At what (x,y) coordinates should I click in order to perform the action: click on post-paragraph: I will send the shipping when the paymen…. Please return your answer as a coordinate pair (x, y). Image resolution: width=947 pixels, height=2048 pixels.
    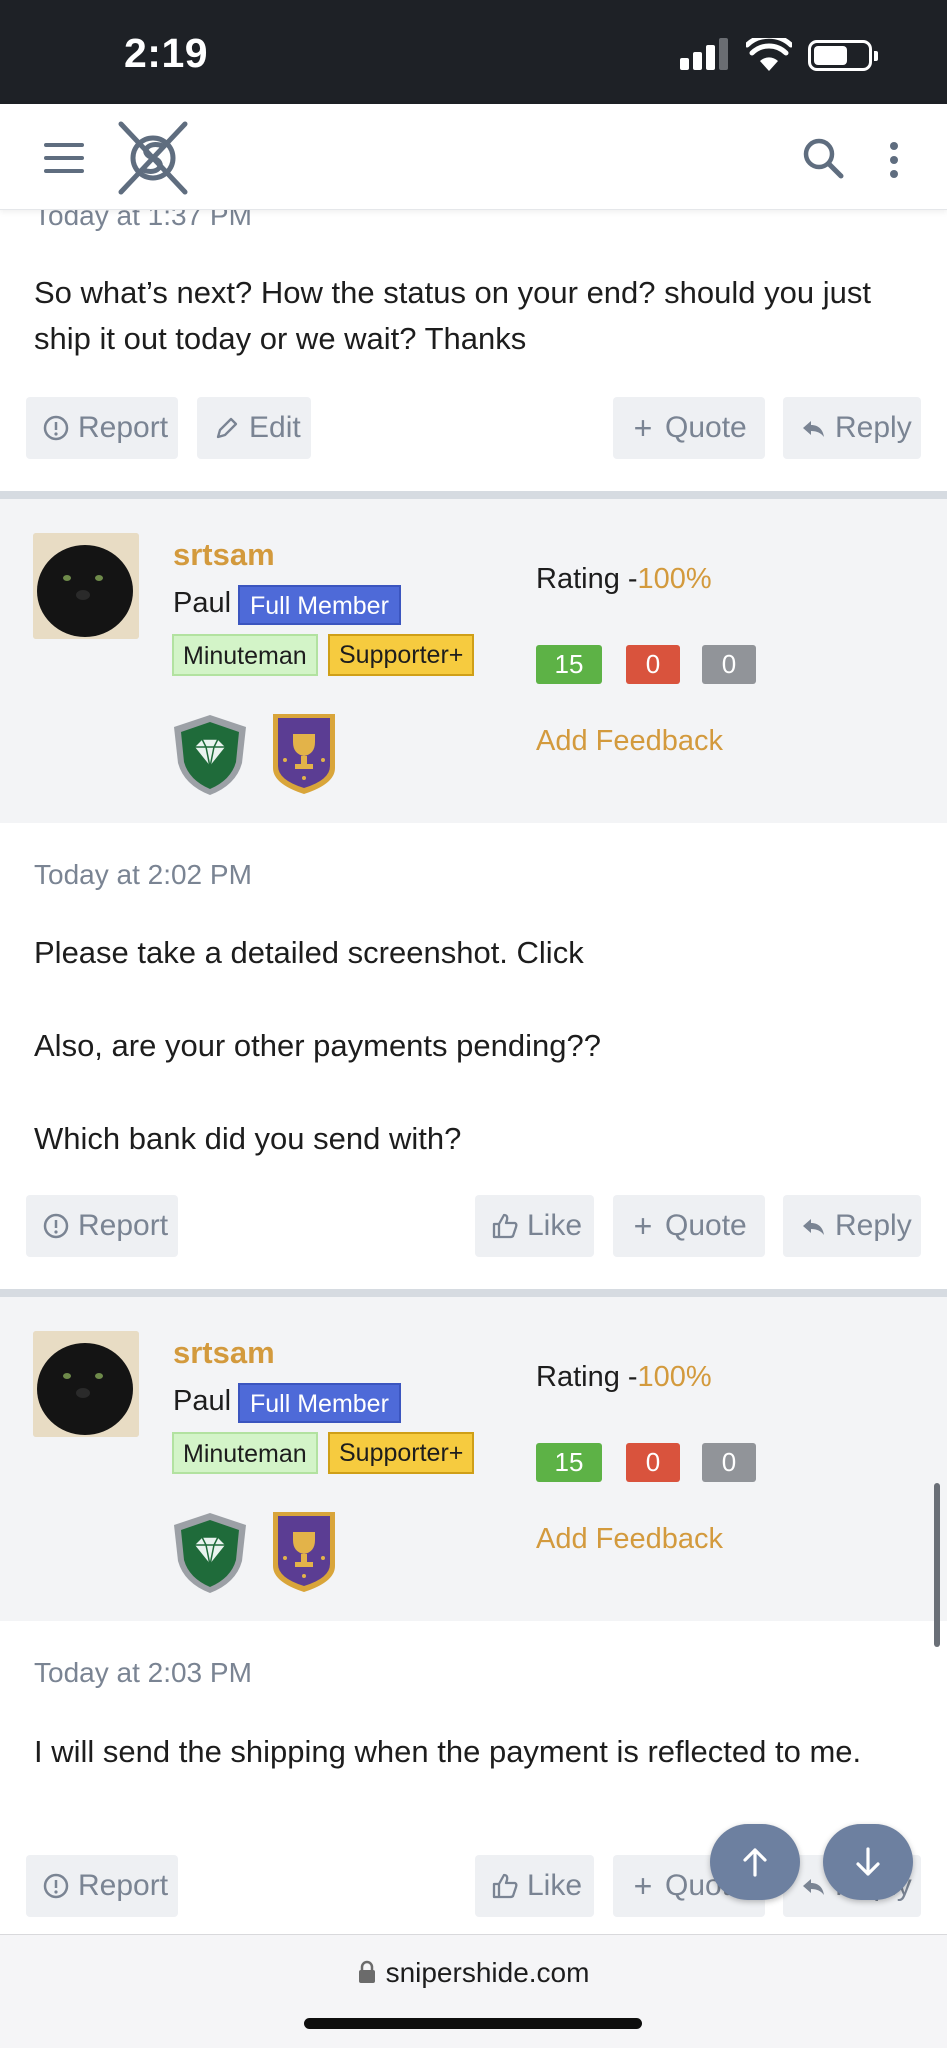
    Looking at the image, I should click on (448, 1751).